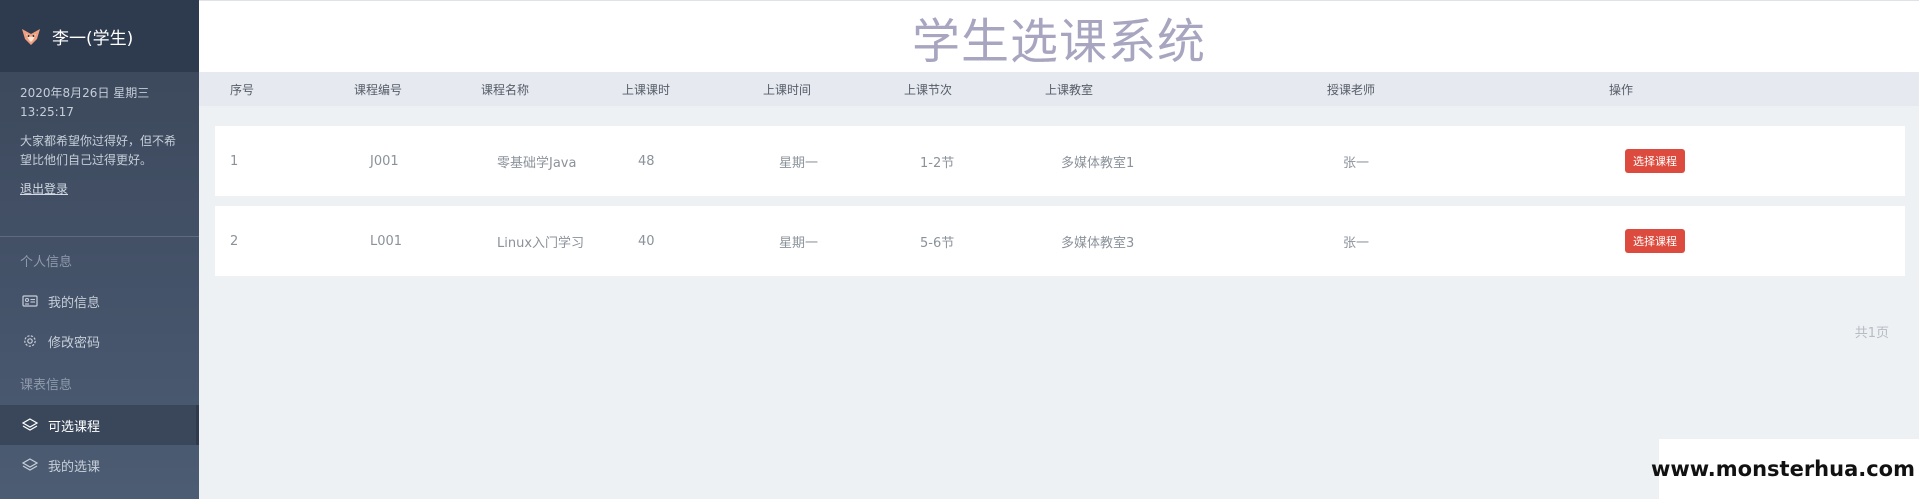 This screenshot has width=1919, height=499. Describe the element at coordinates (1785, 469) in the screenshot. I see `watermark: www.monsterhua.com` at that location.